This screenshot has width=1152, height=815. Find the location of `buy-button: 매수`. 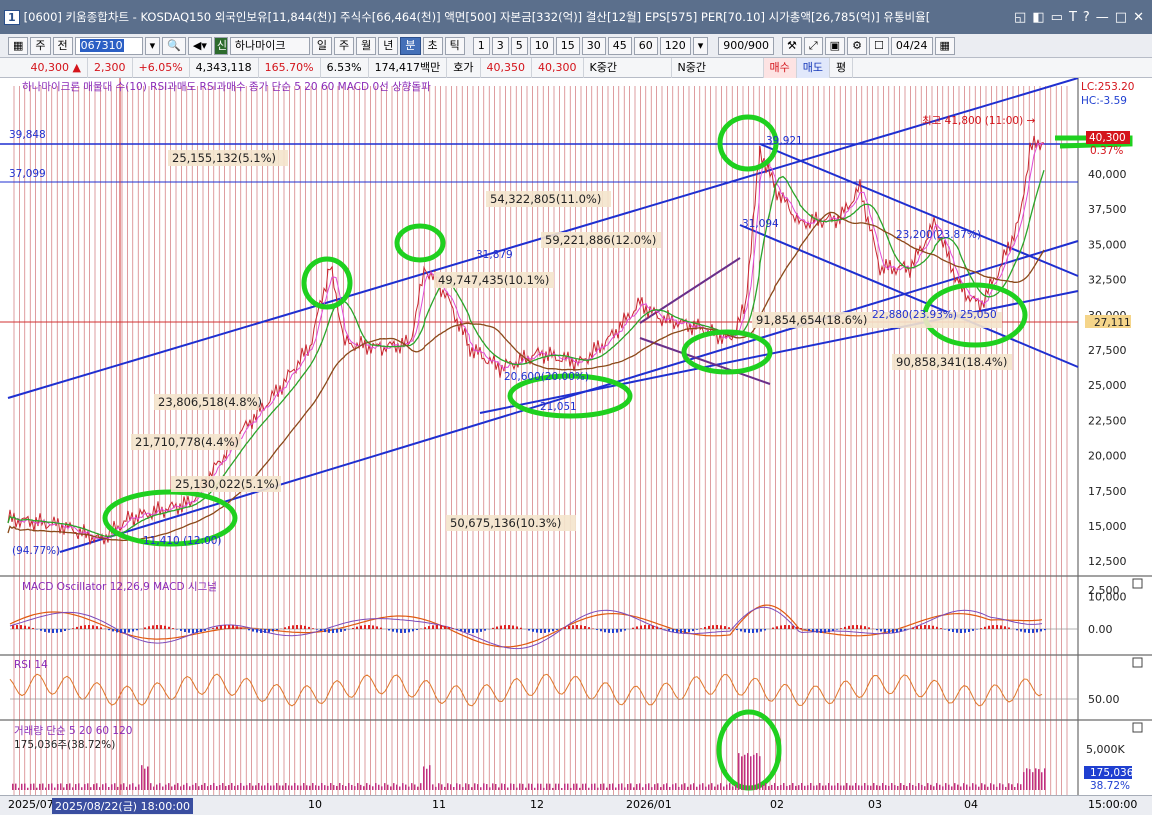

buy-button: 매수 is located at coordinates (780, 67).